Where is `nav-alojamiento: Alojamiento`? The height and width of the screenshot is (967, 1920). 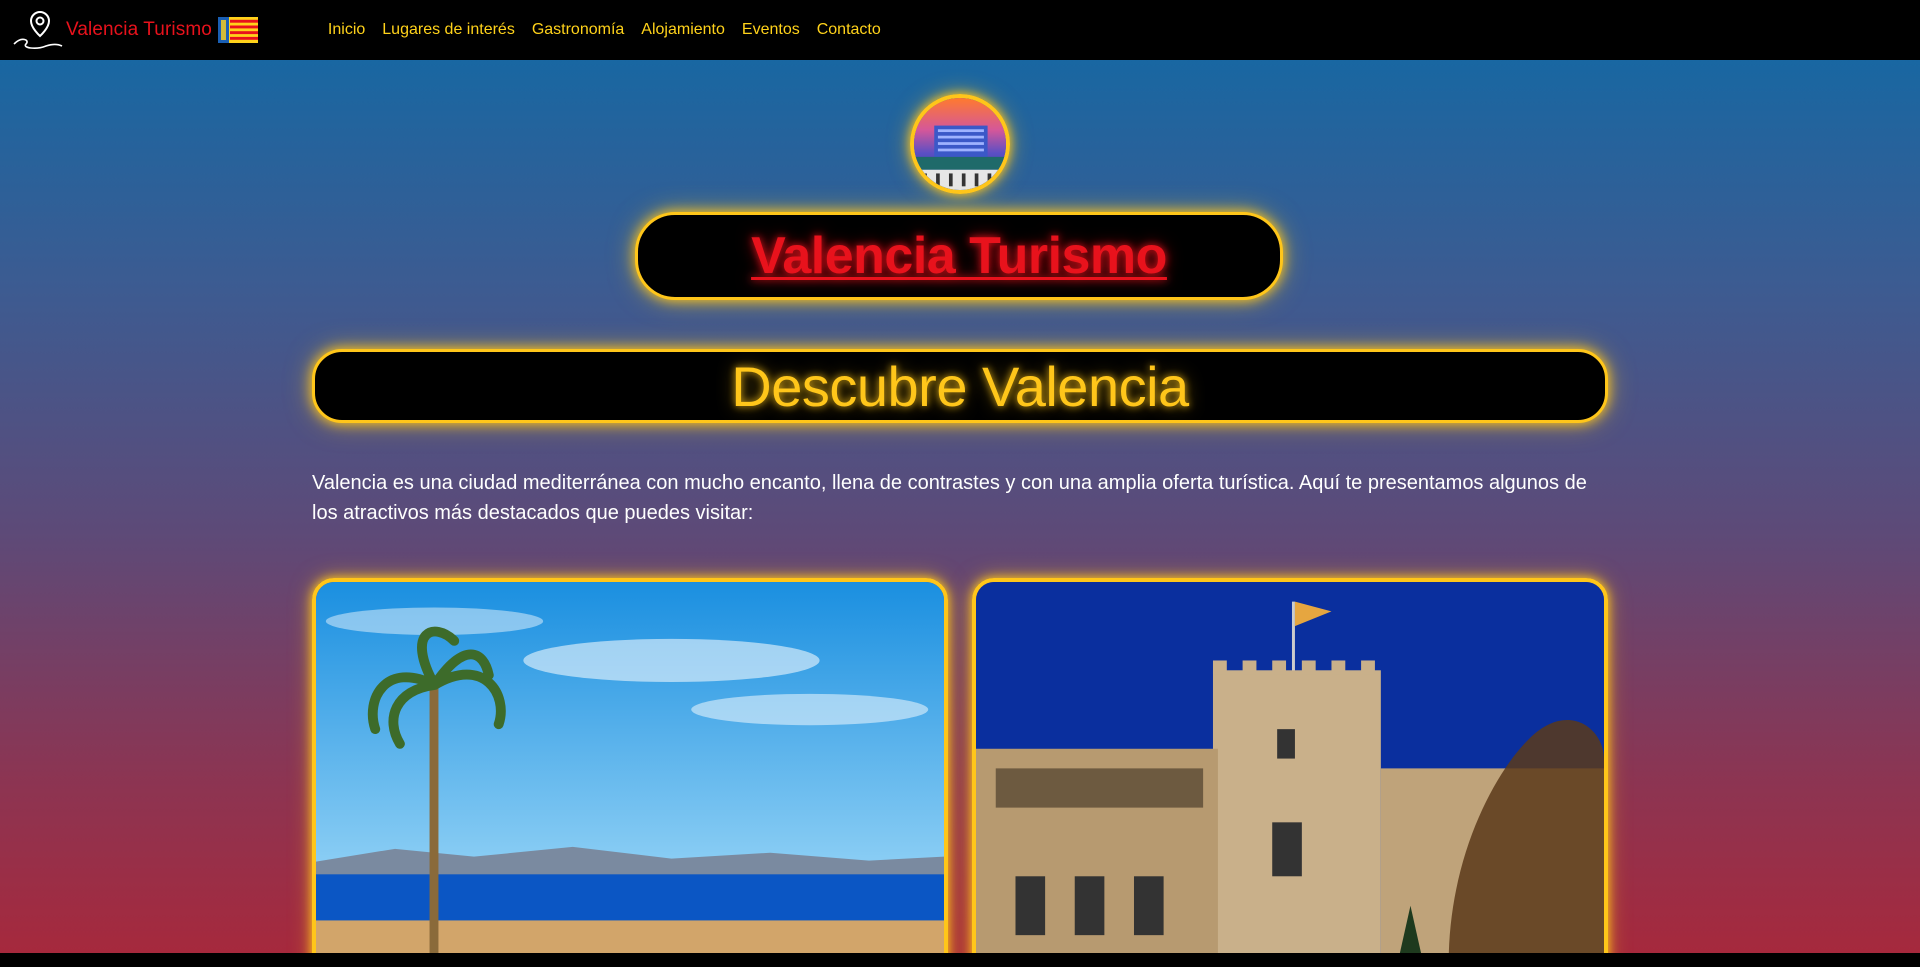
nav-alojamiento: Alojamiento is located at coordinates (683, 30).